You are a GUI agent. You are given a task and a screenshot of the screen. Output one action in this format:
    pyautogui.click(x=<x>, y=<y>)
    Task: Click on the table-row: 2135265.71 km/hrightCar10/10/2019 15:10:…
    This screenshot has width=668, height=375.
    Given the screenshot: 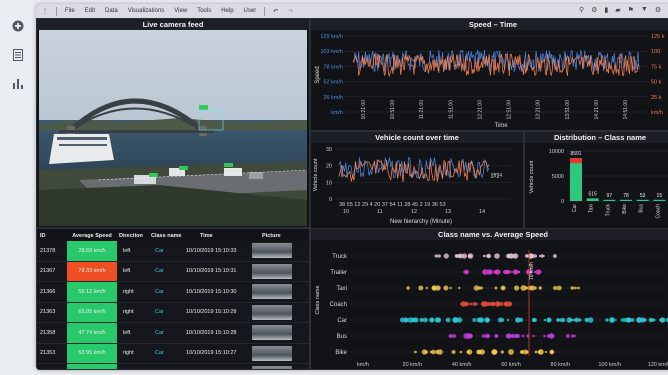 What is the action you would take?
    pyautogui.click(x=173, y=366)
    